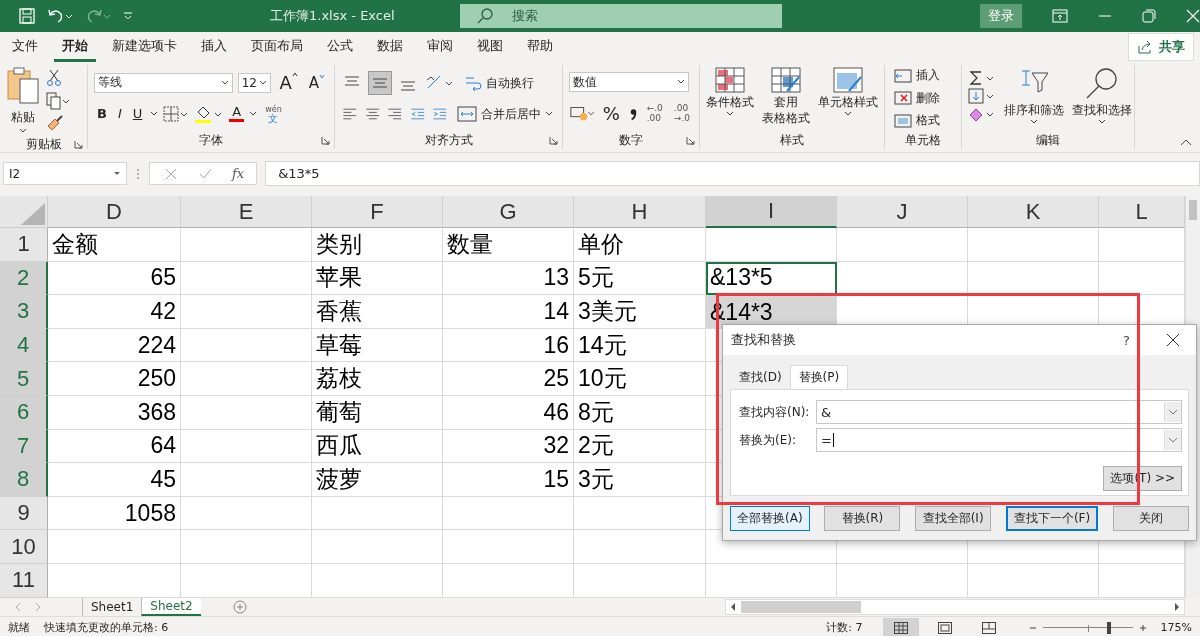 The height and width of the screenshot is (636, 1200). What do you see at coordinates (1150, 518) in the screenshot?
I see `dialog-button: 关闭` at bounding box center [1150, 518].